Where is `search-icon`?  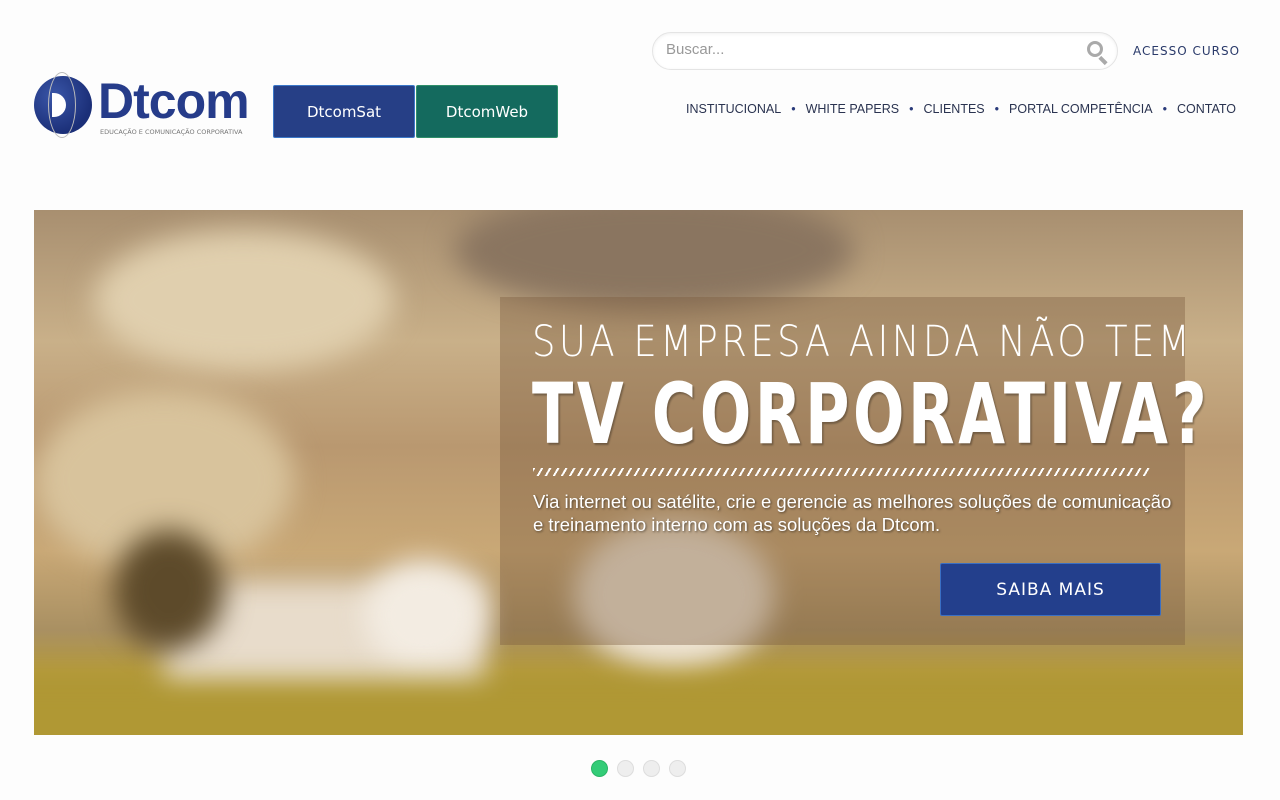 search-icon is located at coordinates (1095, 49).